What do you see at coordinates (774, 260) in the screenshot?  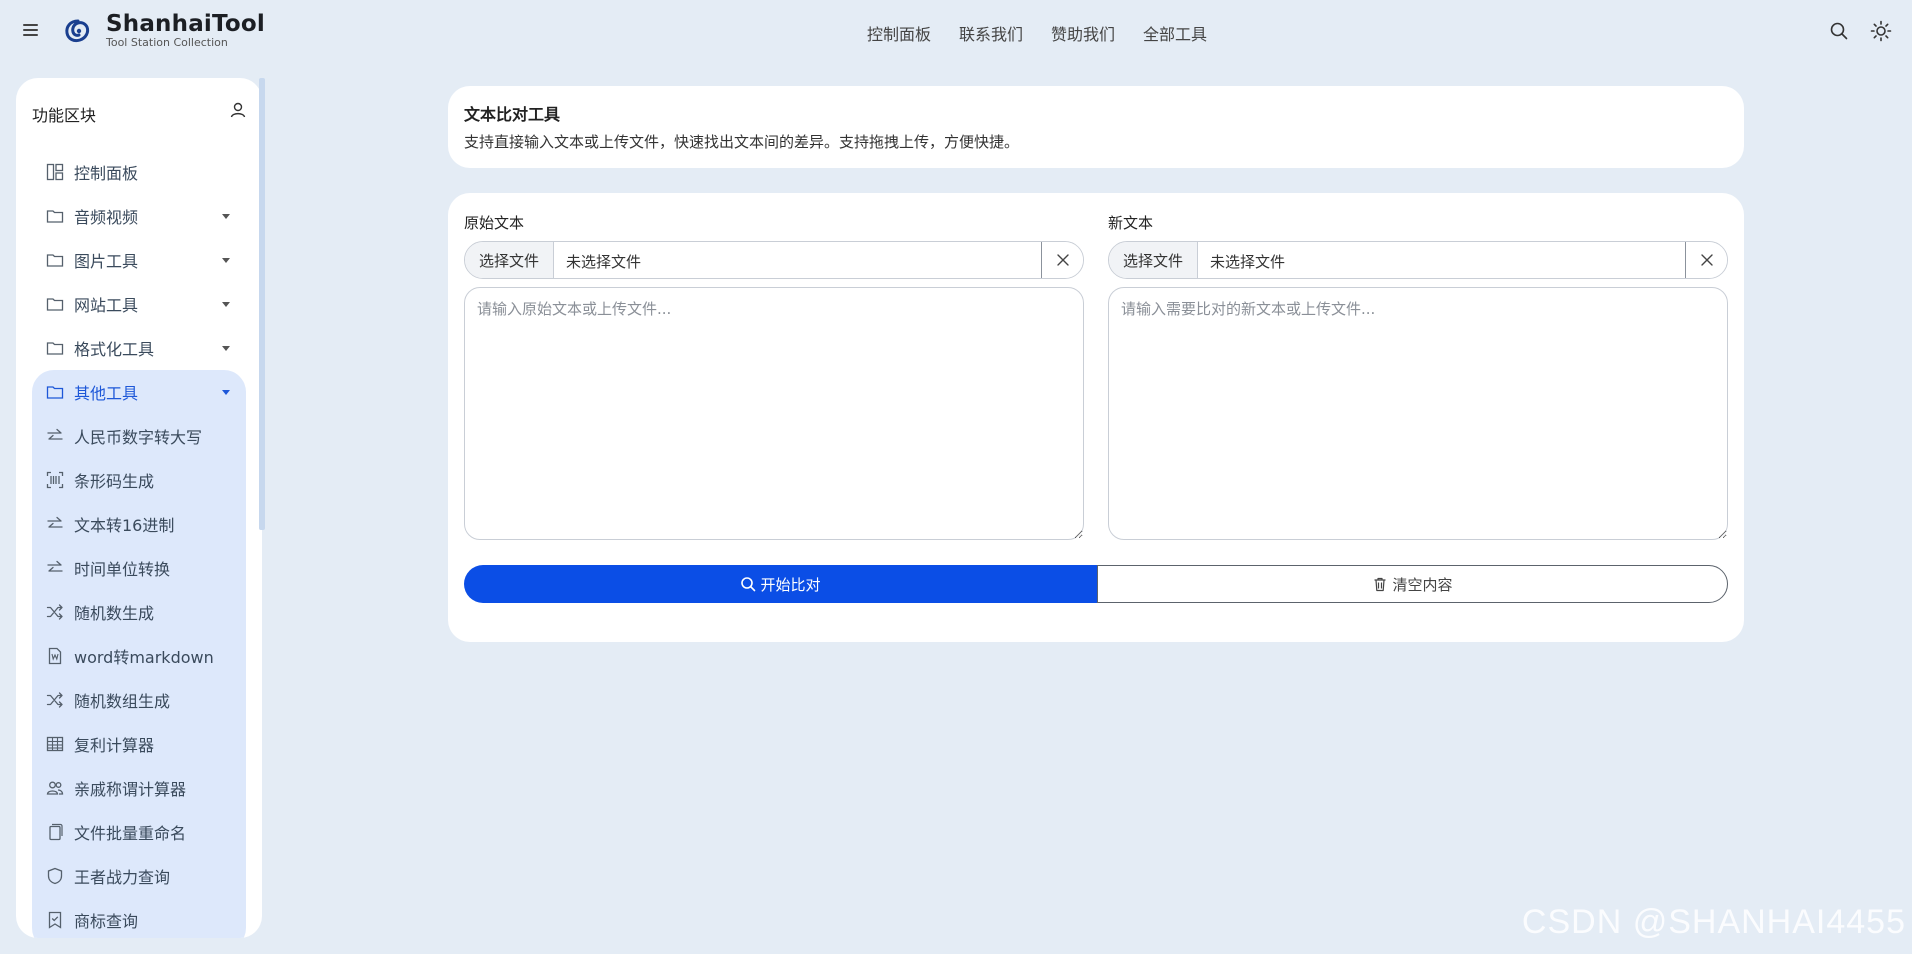 I see `original-file-input: 选择文件 未选择文件` at bounding box center [774, 260].